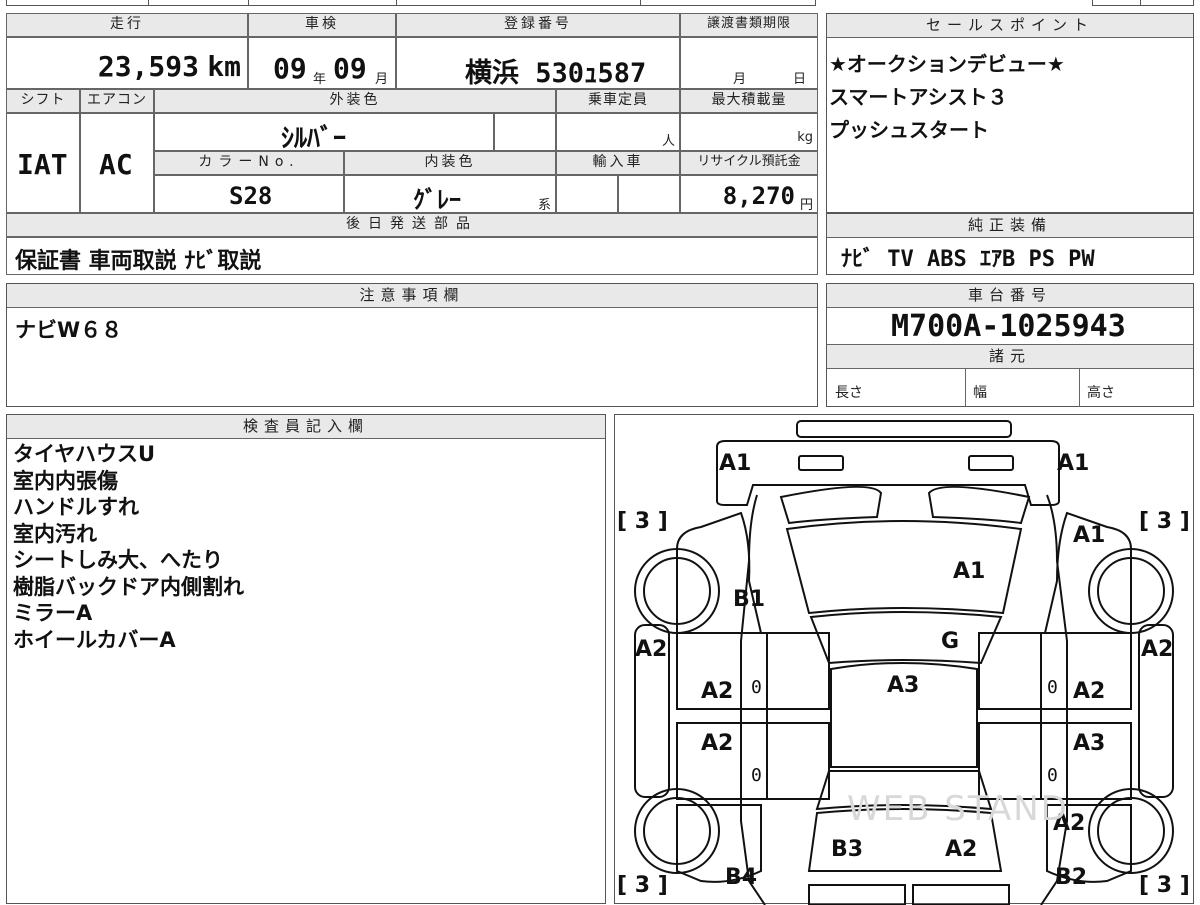 The height and width of the screenshot is (905, 1200). I want to click on damage-rear-corner-right: B2, so click(1071, 877).